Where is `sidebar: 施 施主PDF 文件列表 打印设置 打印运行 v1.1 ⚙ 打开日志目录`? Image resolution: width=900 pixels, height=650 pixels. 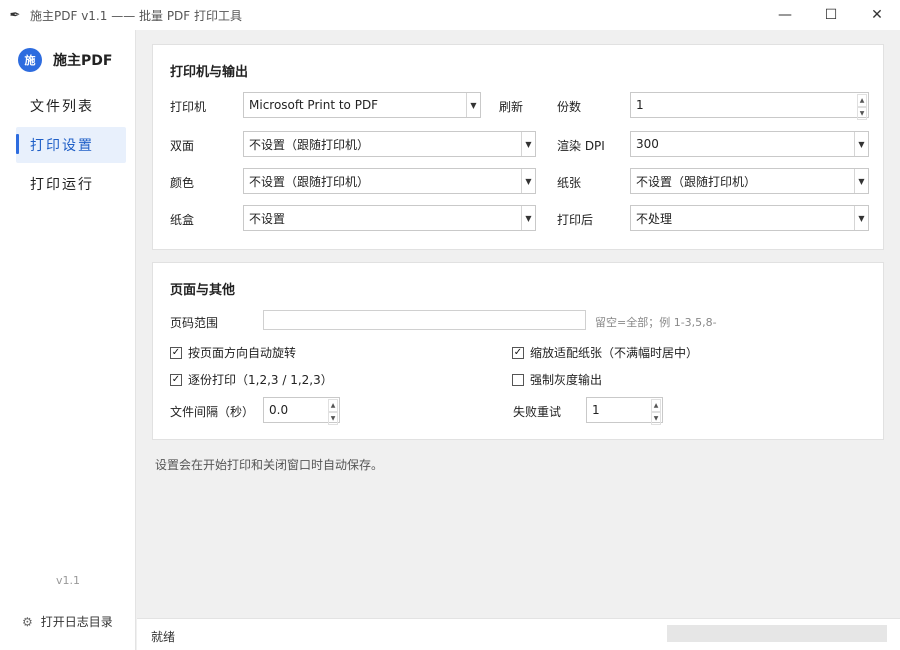
sidebar: 施 施主PDF 文件列表 打印设置 打印运行 v1.1 ⚙ 打开日志目录 is located at coordinates (68, 340).